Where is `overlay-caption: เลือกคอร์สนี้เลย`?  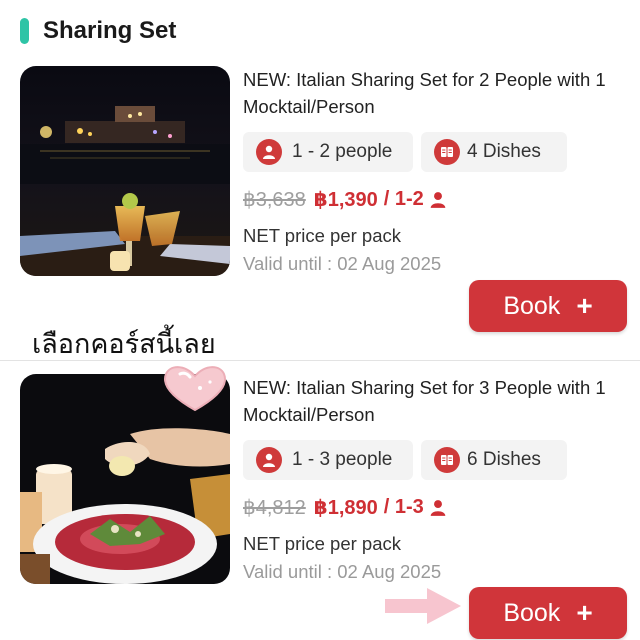 overlay-caption: เลือกคอร์สนี้เลย is located at coordinates (124, 344).